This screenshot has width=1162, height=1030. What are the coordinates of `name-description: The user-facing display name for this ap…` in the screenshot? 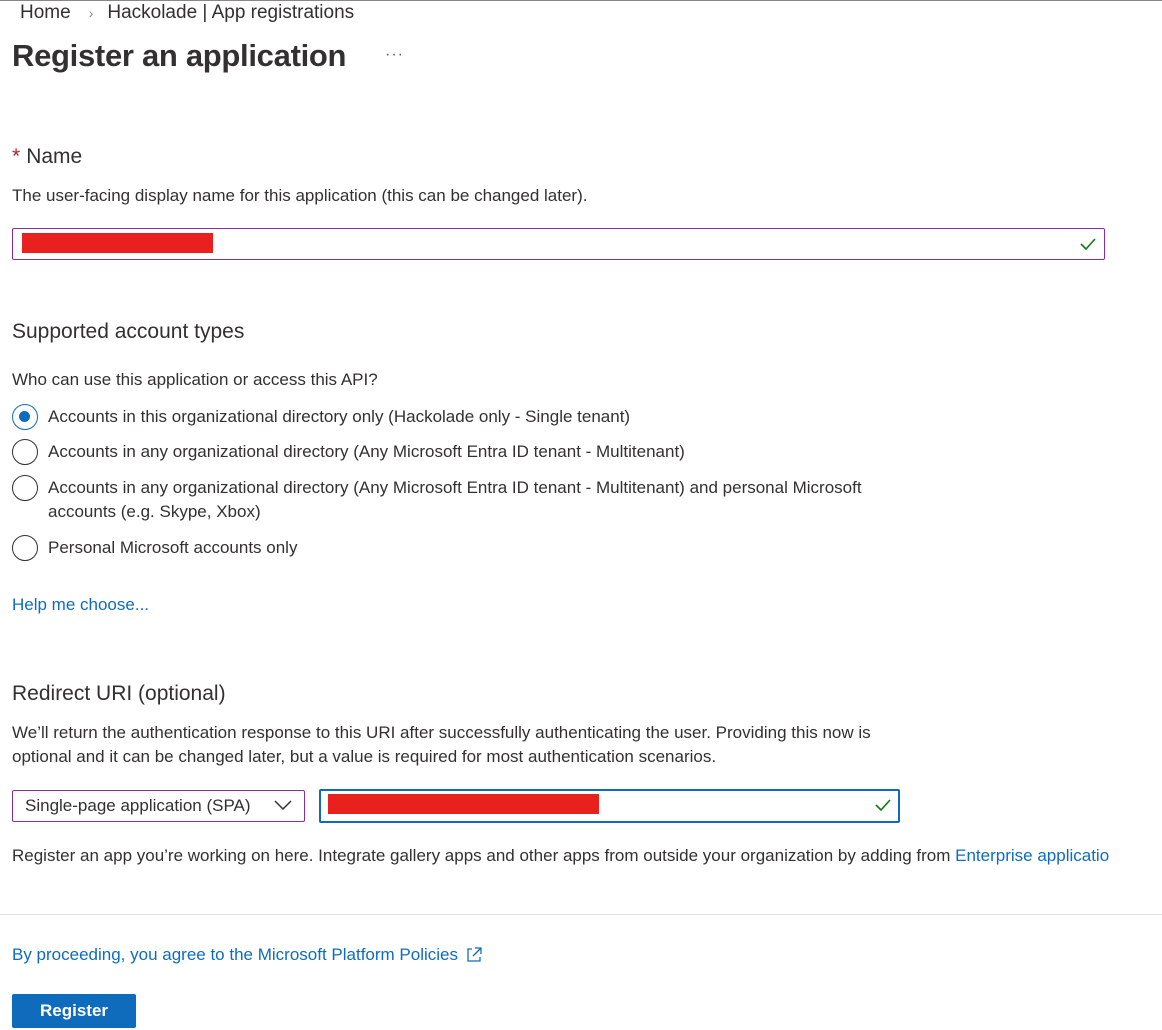 It's located at (300, 195).